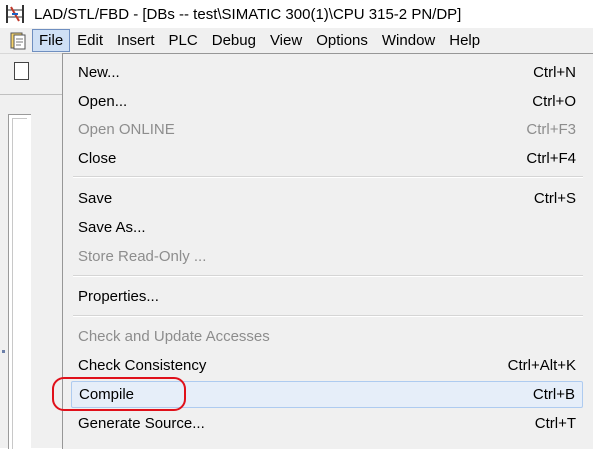  Describe the element at coordinates (174, 336) in the screenshot. I see `menu-item-label: Check and Update Accesses` at that location.